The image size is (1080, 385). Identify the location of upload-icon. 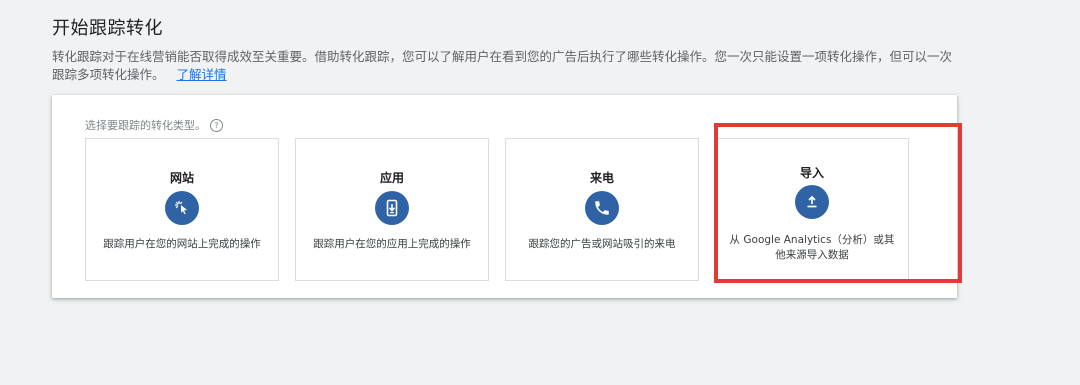
(812, 202).